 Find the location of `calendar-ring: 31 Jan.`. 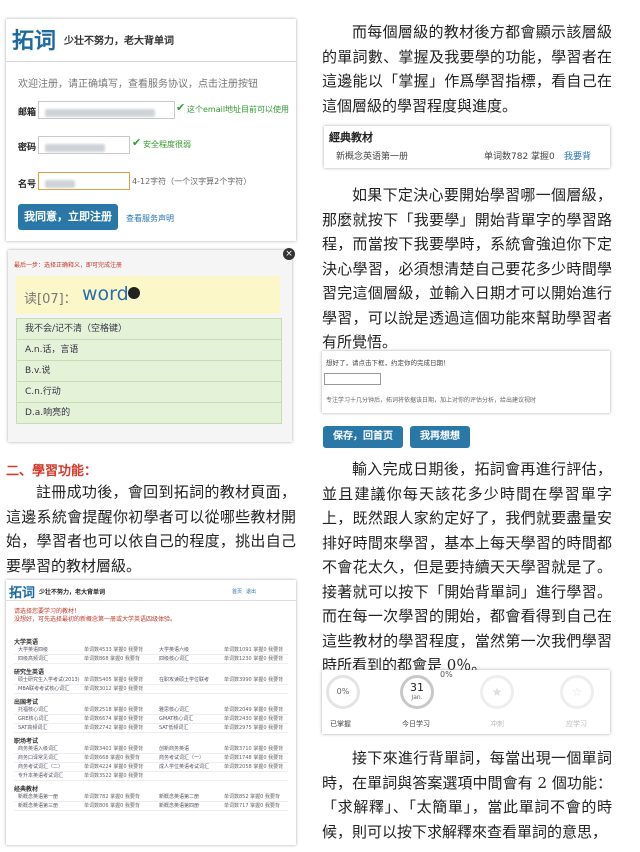

calendar-ring: 31 Jan. is located at coordinates (417, 692).